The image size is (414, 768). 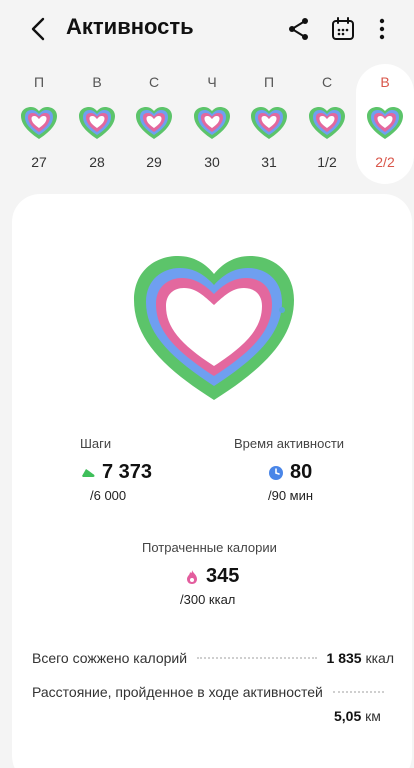 I want to click on steps-label: Шаги, so click(x=96, y=443).